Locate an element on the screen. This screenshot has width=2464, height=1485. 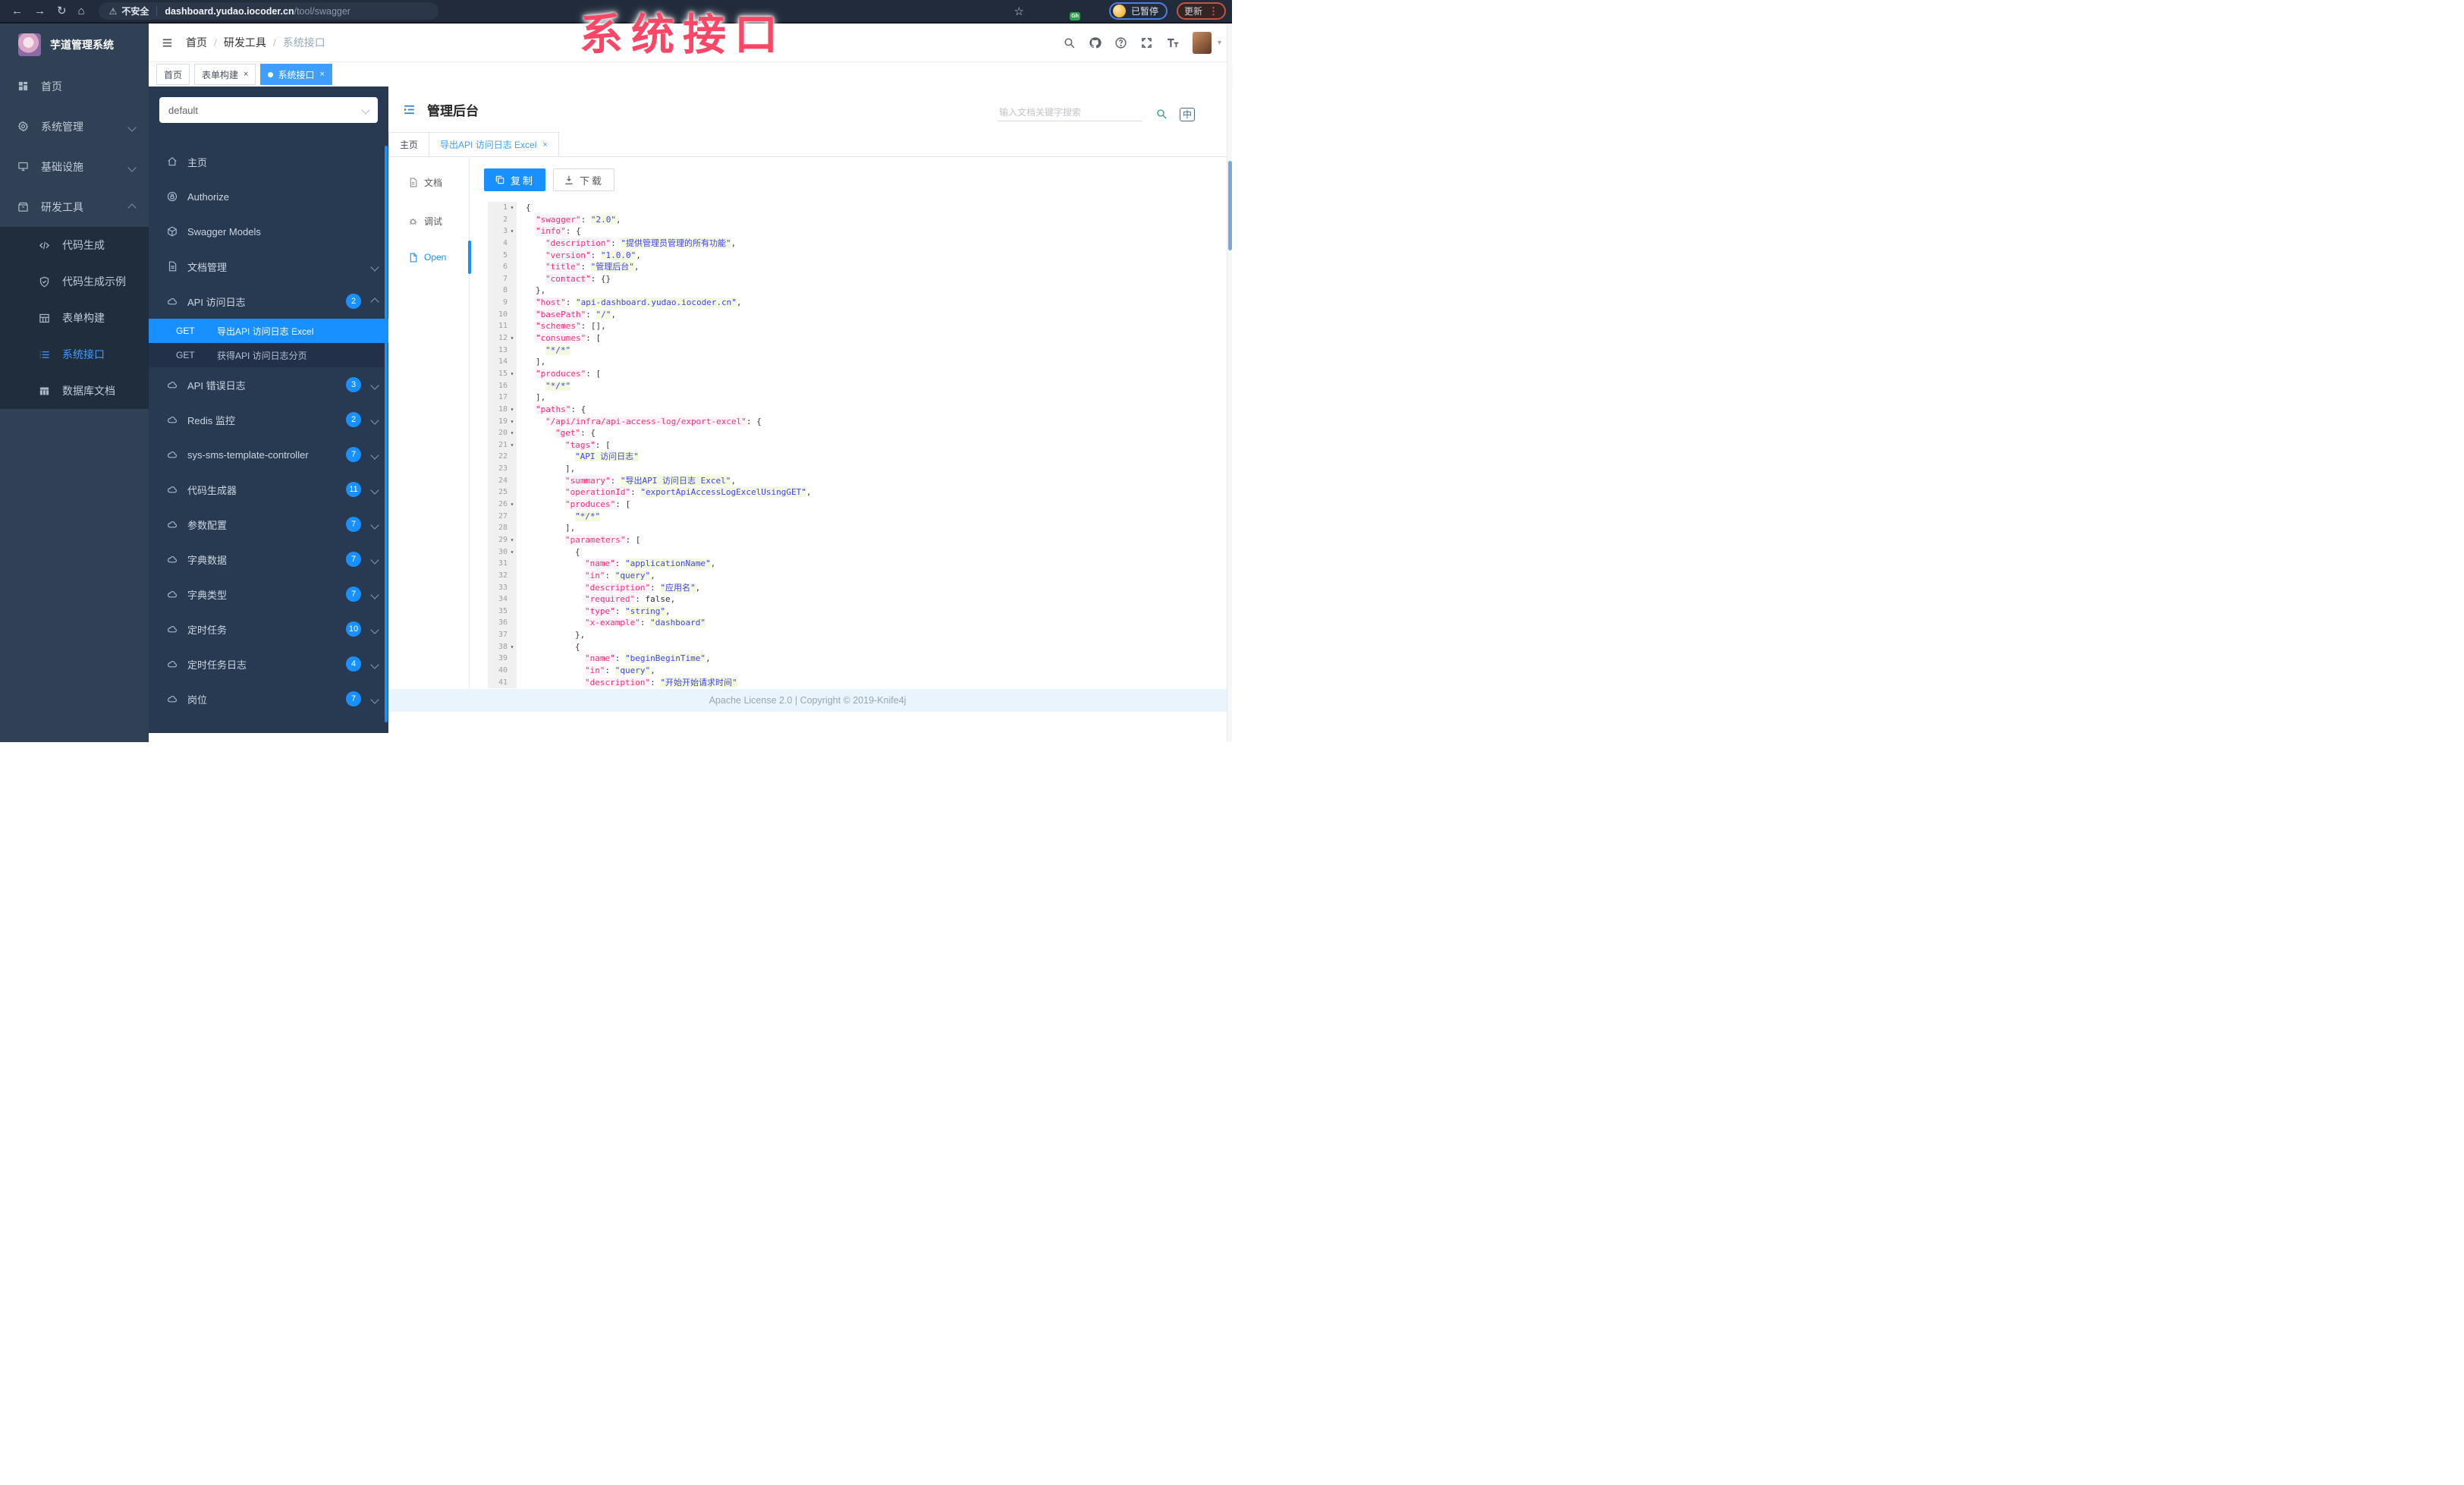
language-toggle-icon: 中 is located at coordinates (1187, 114).